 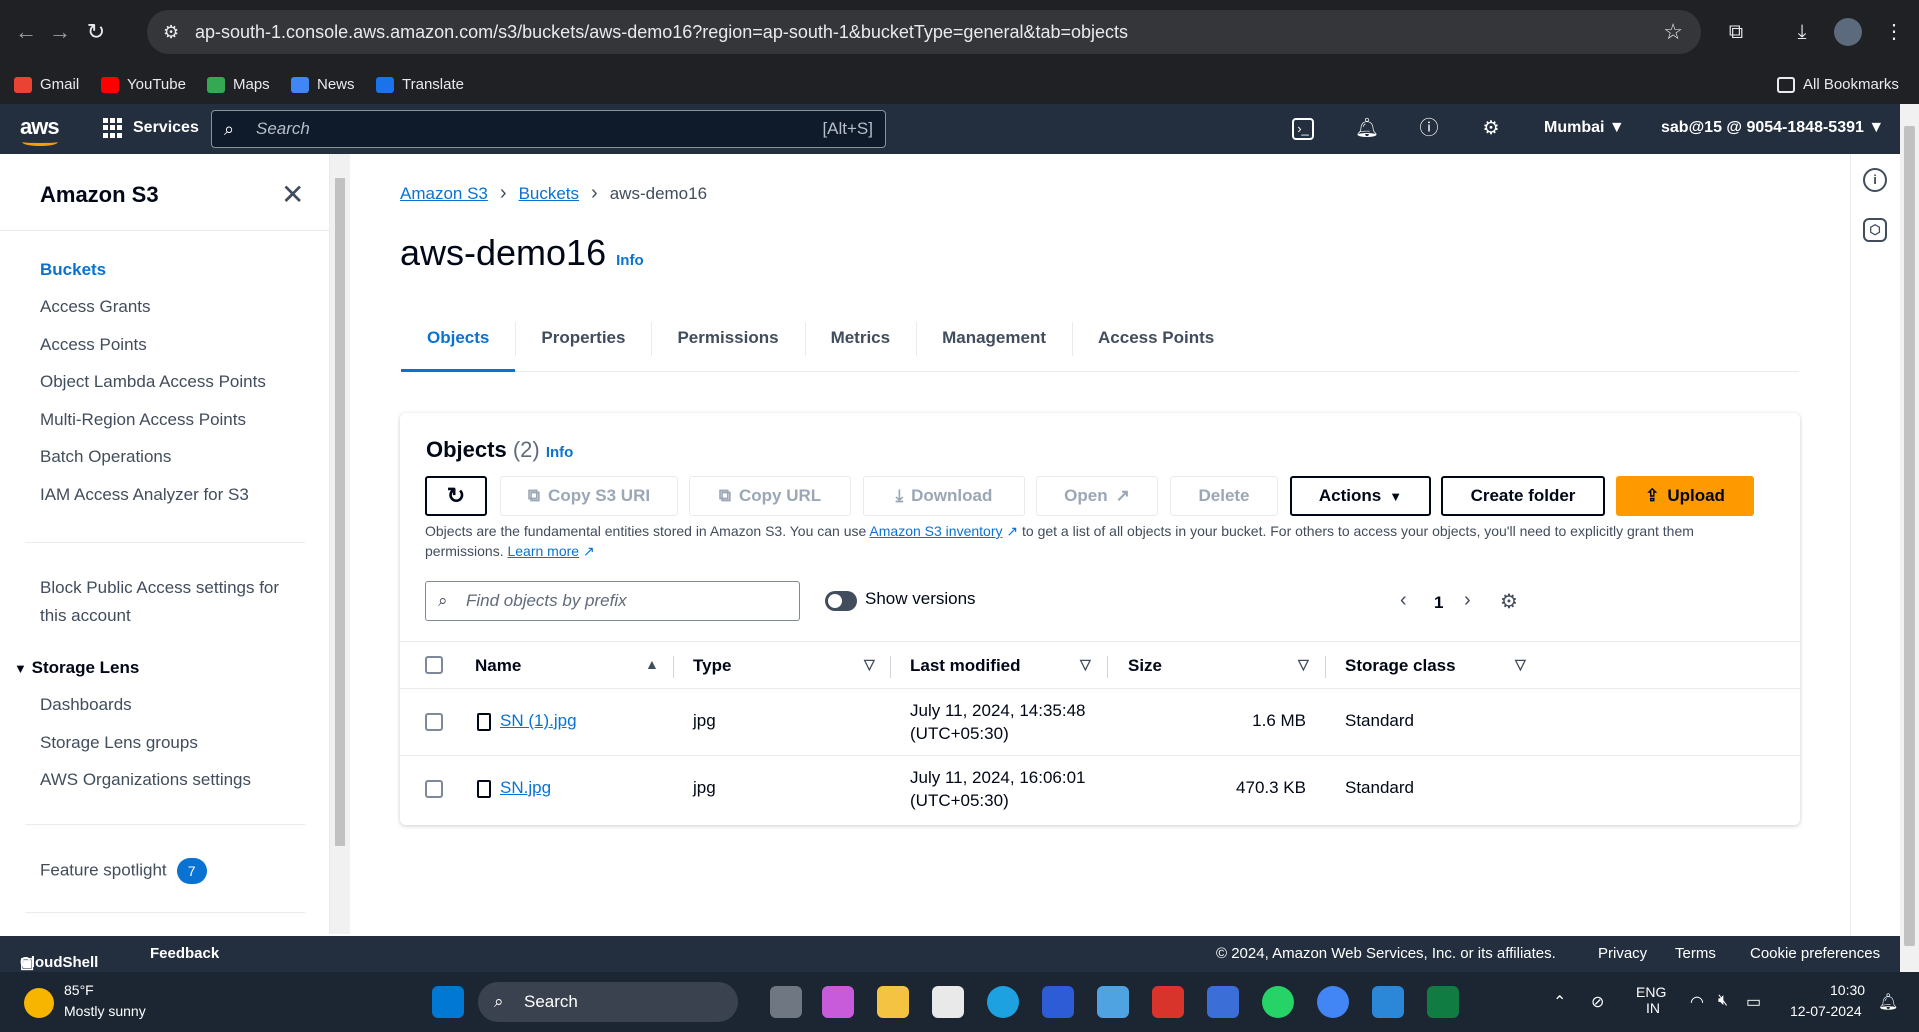 What do you see at coordinates (1847, 990) in the screenshot?
I see `clock-time: 10:30` at bounding box center [1847, 990].